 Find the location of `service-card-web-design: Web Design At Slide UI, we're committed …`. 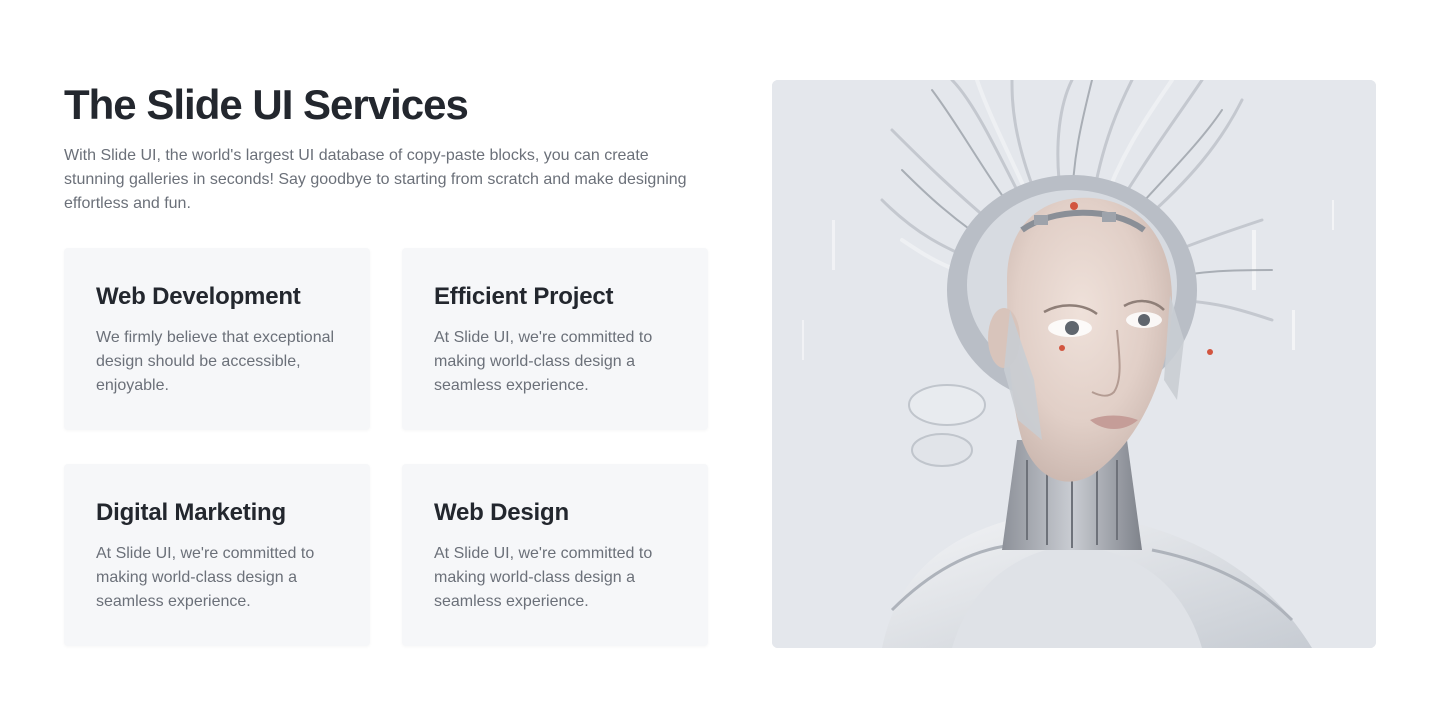

service-card-web-design: Web Design At Slide UI, we're committed … is located at coordinates (555, 555).